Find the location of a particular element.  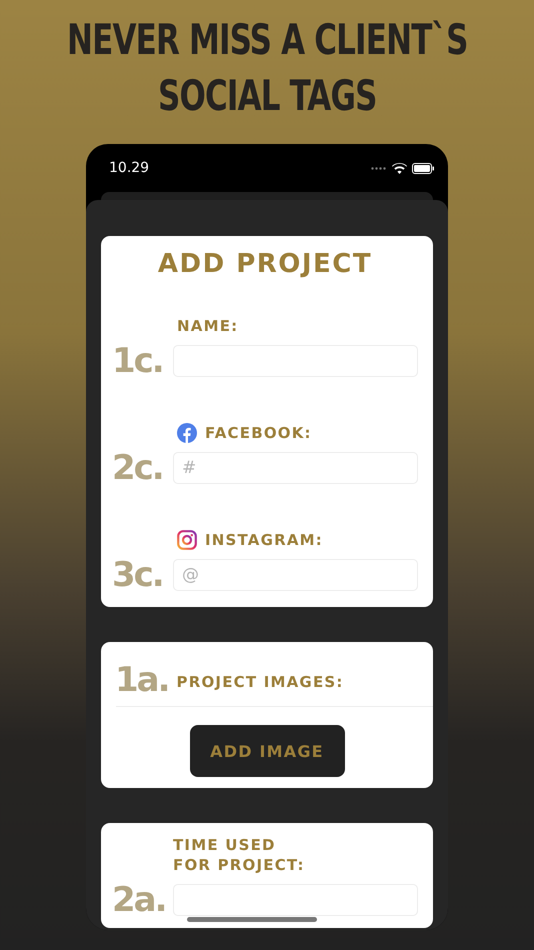

field-label: PROJECT IMAGES: is located at coordinates (260, 682).